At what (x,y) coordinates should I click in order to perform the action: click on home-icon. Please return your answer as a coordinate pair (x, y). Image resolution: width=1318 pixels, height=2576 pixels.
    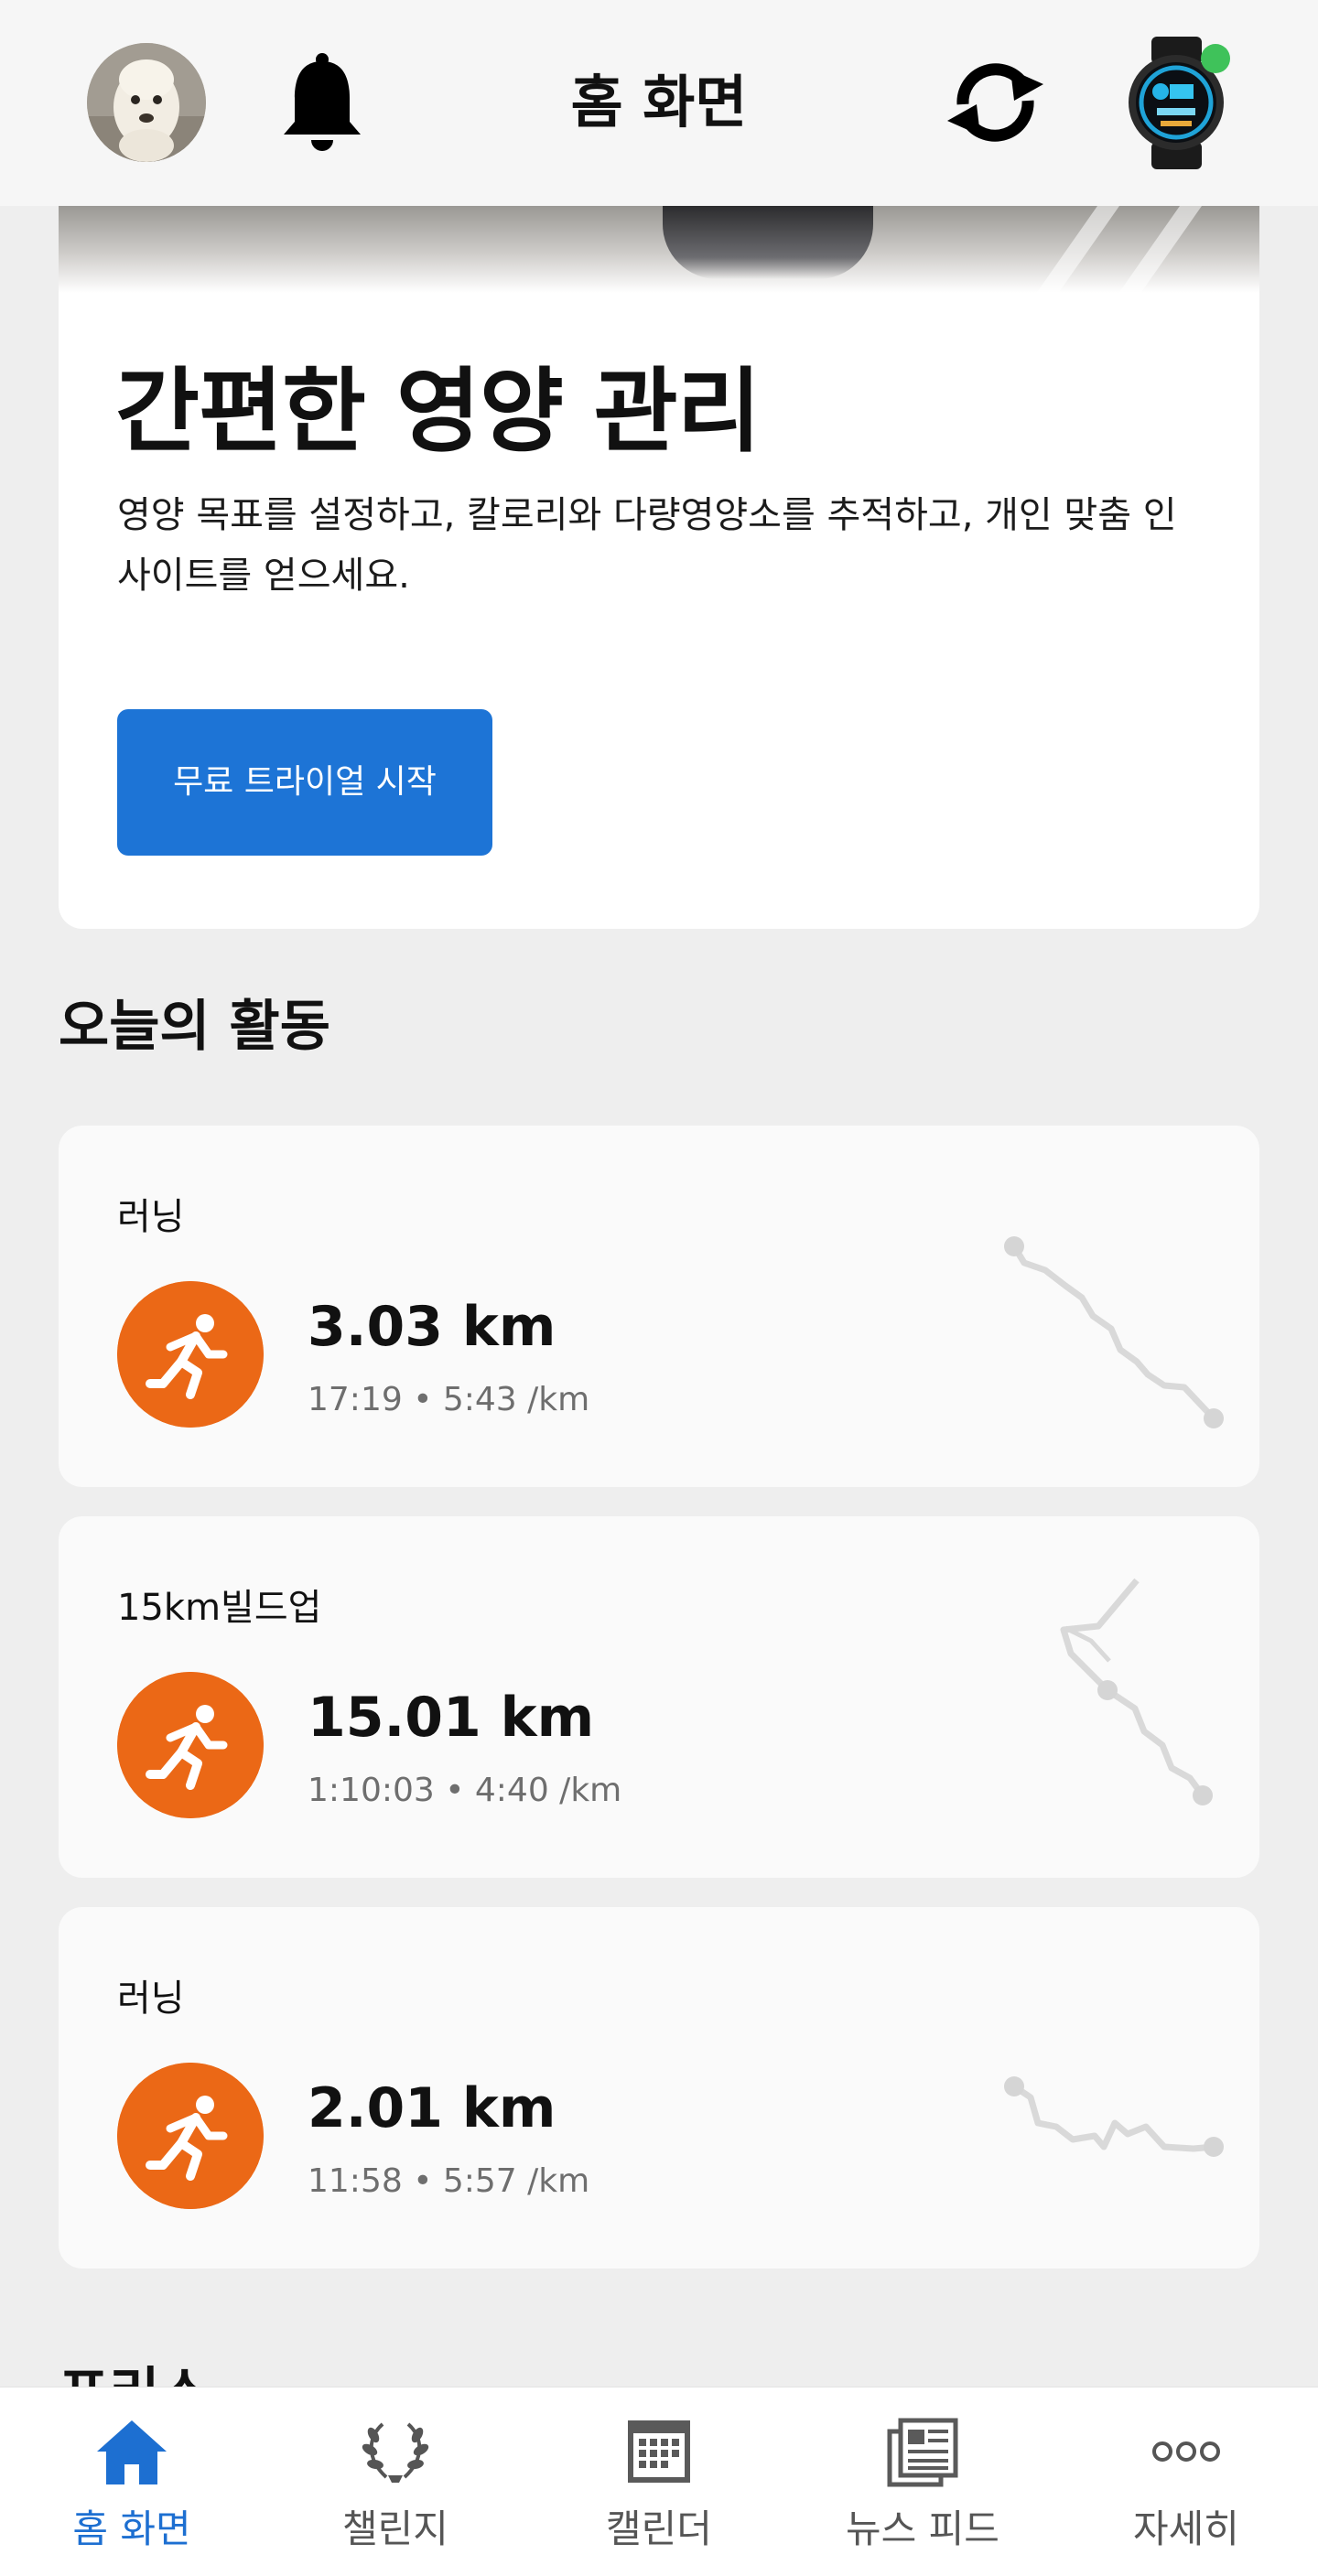
    Looking at the image, I should click on (132, 2452).